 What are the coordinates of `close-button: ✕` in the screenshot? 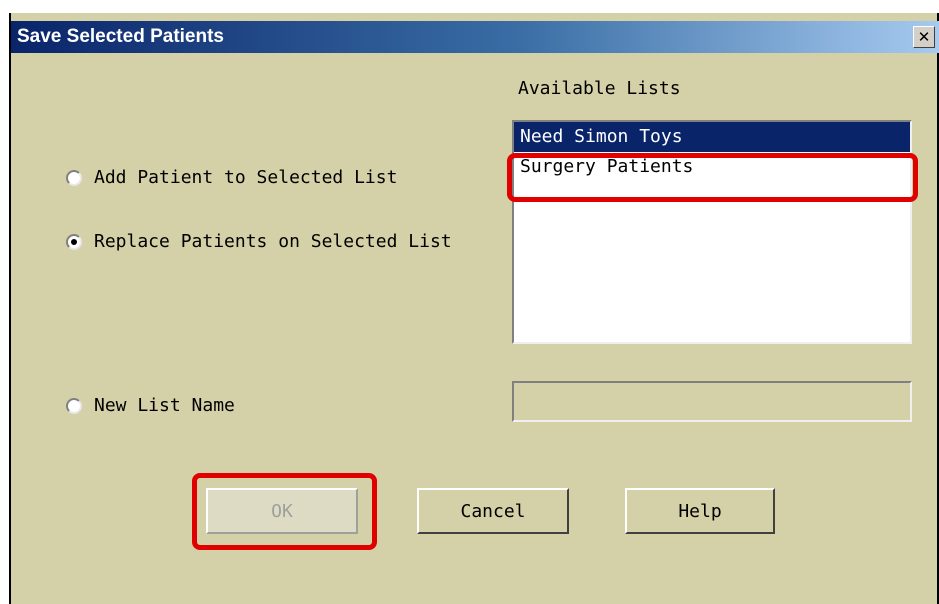 It's located at (924, 37).